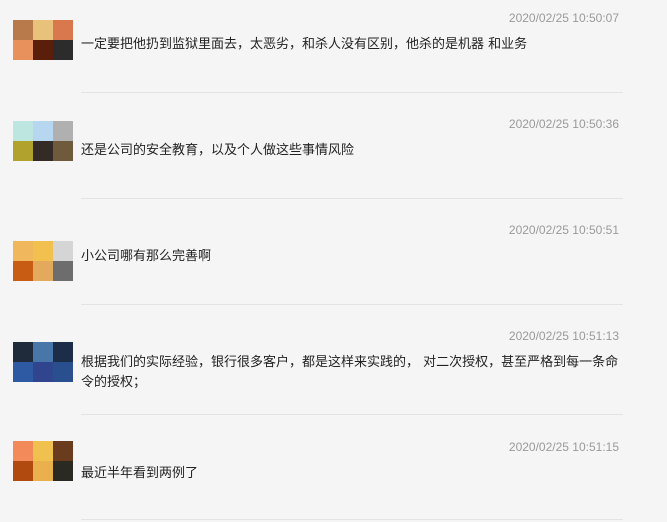  What do you see at coordinates (563, 447) in the screenshot?
I see `message-timestamp: 2020/02/25 10:51:15` at bounding box center [563, 447].